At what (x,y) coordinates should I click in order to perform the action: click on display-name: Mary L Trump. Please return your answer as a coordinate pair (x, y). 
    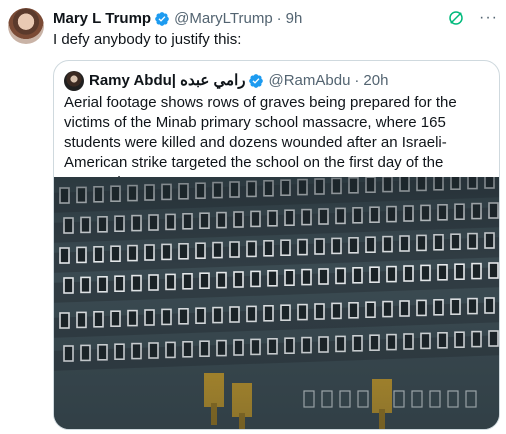
    Looking at the image, I should click on (102, 19).